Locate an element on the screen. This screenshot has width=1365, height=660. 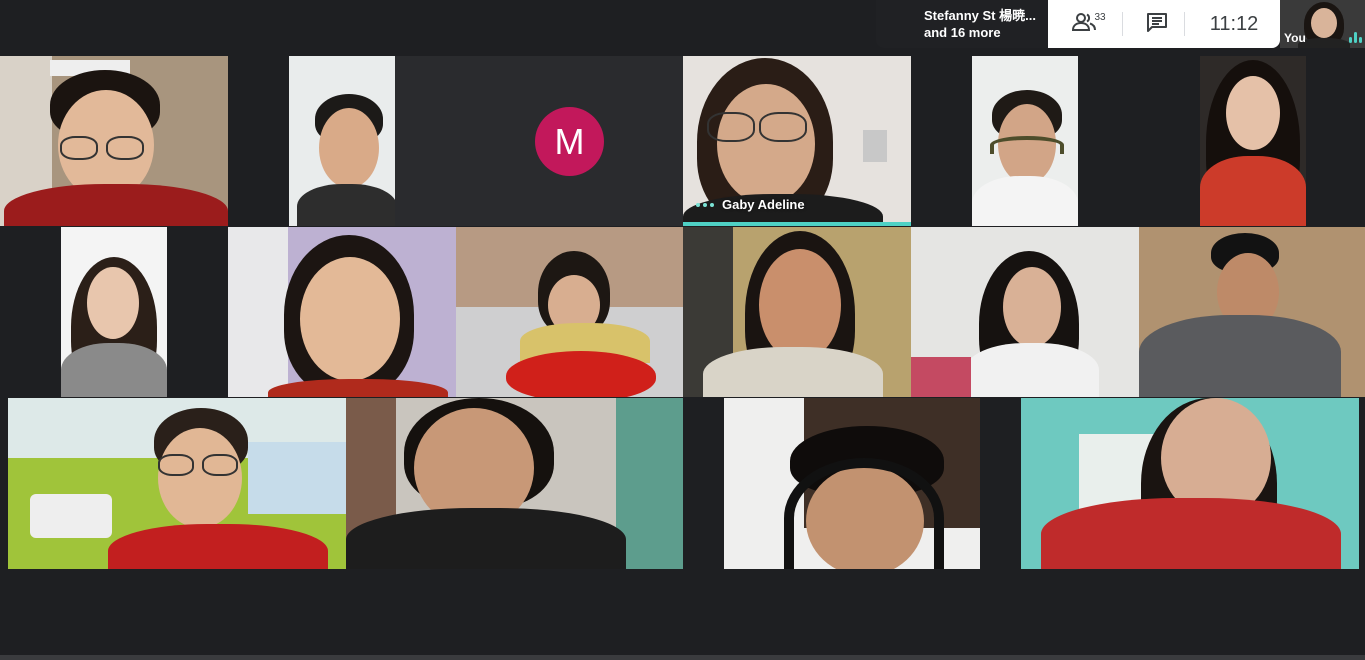
video-curtain is located at coordinates (649, 483).